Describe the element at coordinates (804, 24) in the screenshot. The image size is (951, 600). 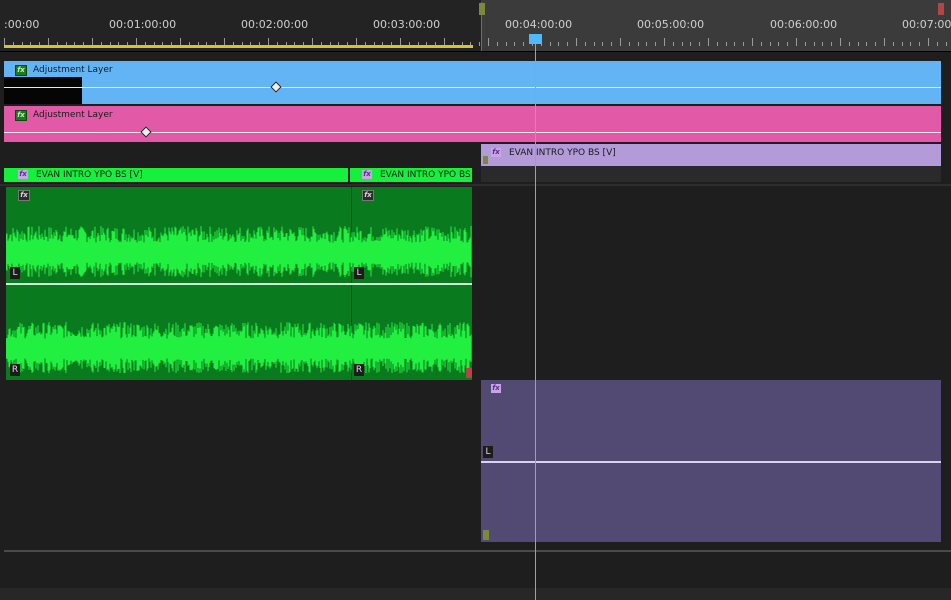
I see `timecode-label: 00:06:00:00` at that location.